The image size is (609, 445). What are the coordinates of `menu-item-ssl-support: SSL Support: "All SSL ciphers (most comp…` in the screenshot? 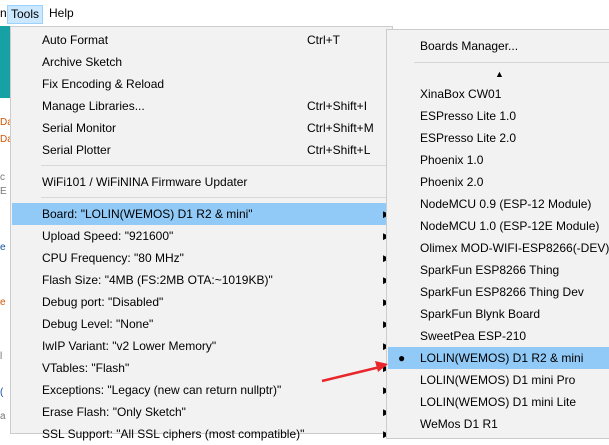 It's located at (201, 434).